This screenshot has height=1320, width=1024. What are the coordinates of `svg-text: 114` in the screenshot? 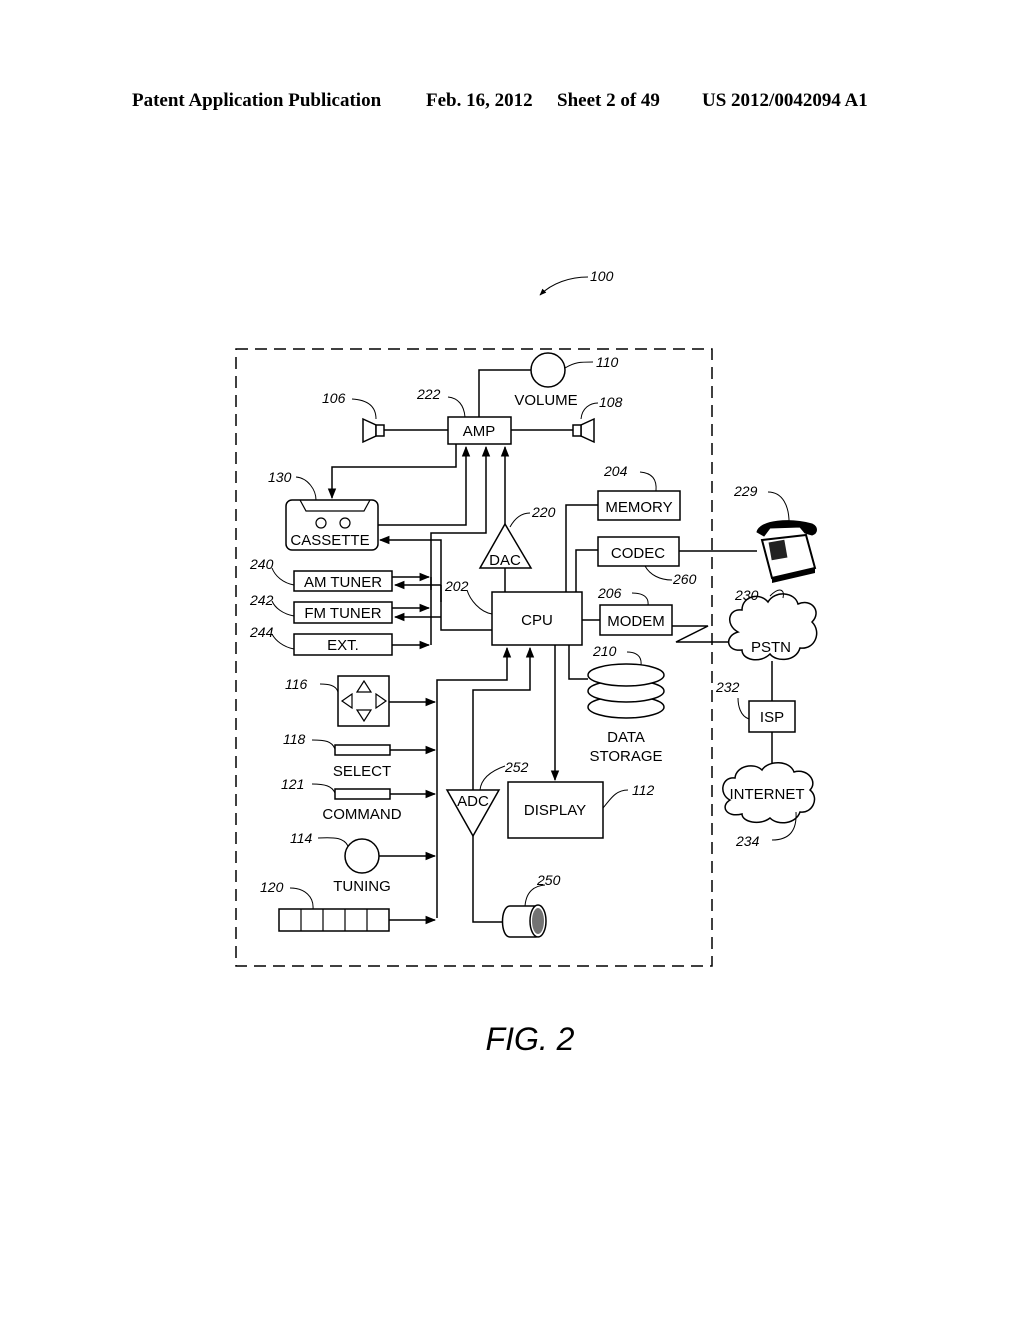 It's located at (301, 838).